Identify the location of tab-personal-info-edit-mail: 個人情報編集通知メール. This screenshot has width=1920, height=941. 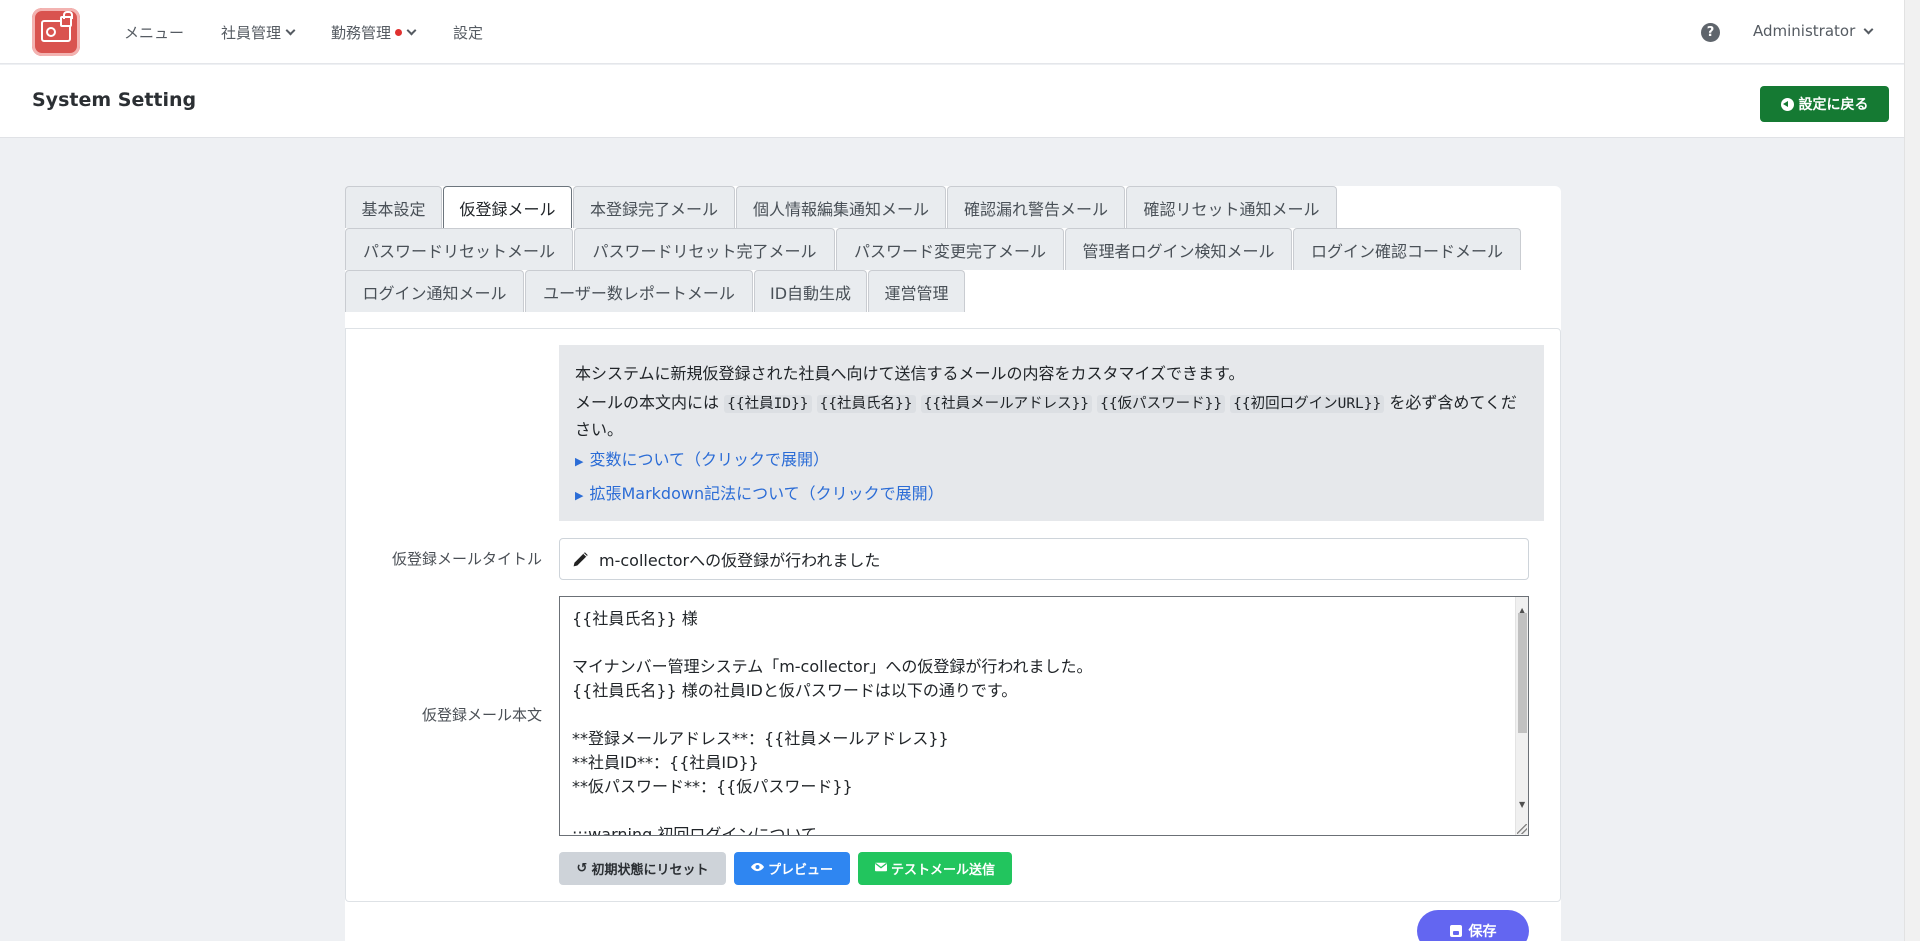
(841, 207).